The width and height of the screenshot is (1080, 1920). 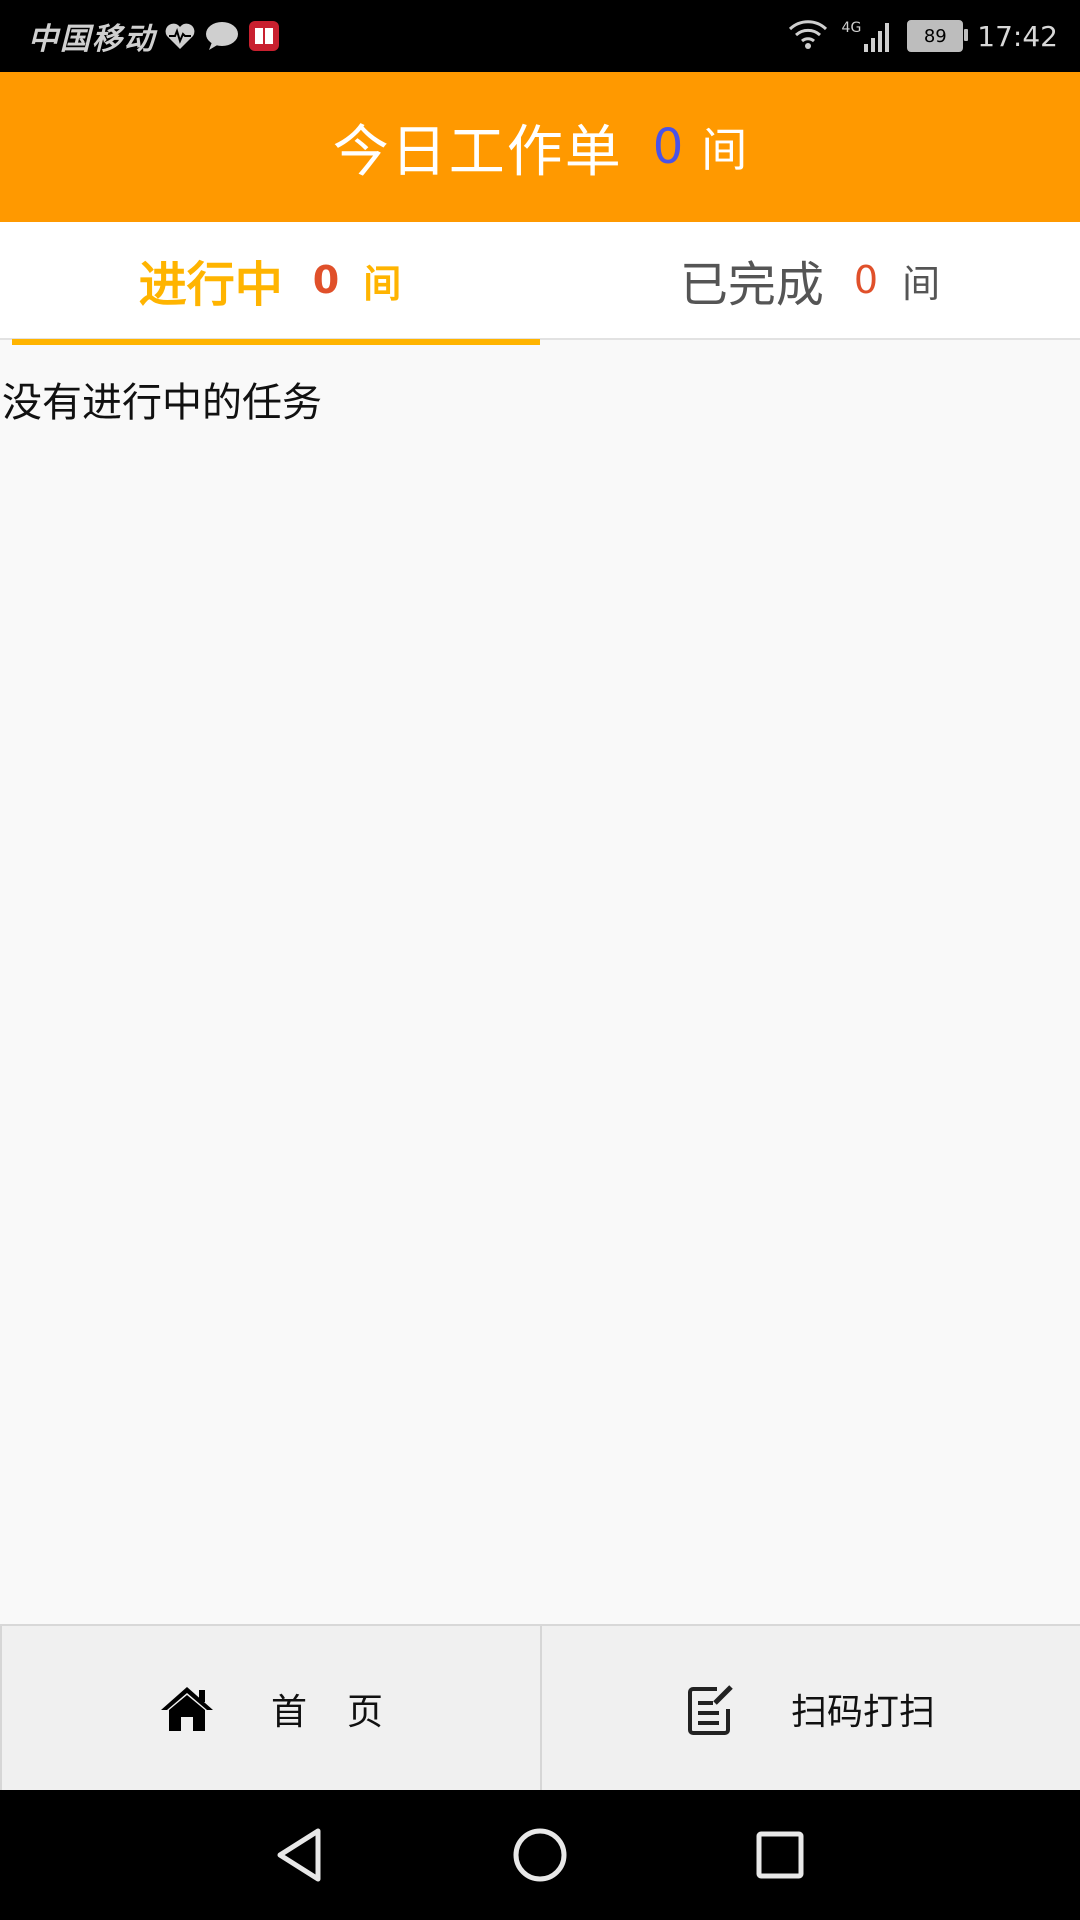 I want to click on home-circle-icon, so click(x=540, y=1855).